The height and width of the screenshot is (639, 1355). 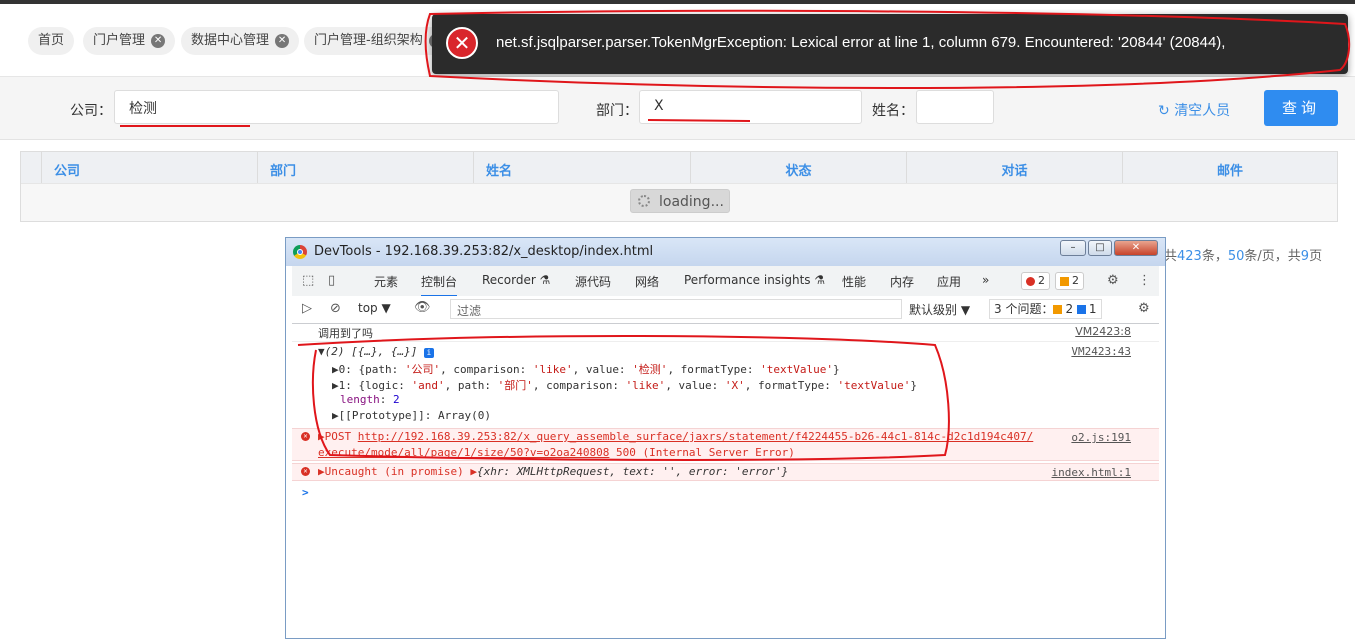 I want to click on devtools-tab-recorder: Recorder ⚗, so click(x=516, y=280).